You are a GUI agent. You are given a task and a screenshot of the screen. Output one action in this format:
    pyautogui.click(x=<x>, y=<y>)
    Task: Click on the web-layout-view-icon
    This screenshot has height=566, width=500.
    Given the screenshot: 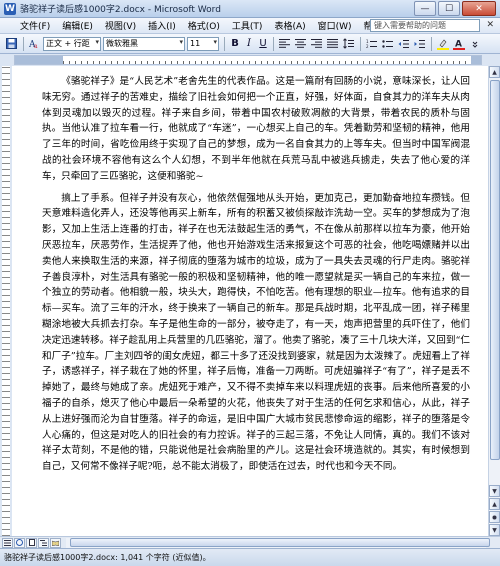 What is the action you would take?
    pyautogui.click(x=19, y=542)
    